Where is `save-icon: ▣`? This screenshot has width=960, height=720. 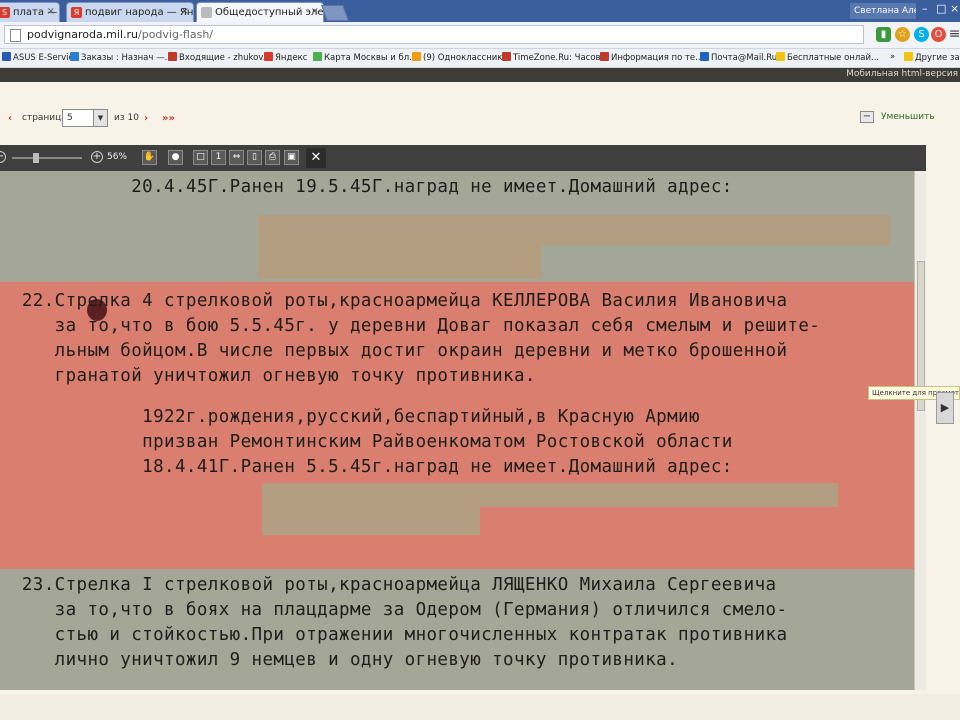
save-icon: ▣ is located at coordinates (291, 157).